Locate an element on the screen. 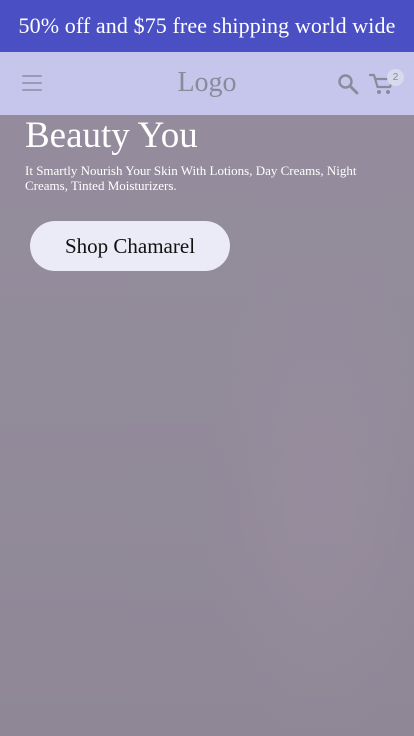  announcement-text: 50% off and $75 free shipping world wide is located at coordinates (207, 25).